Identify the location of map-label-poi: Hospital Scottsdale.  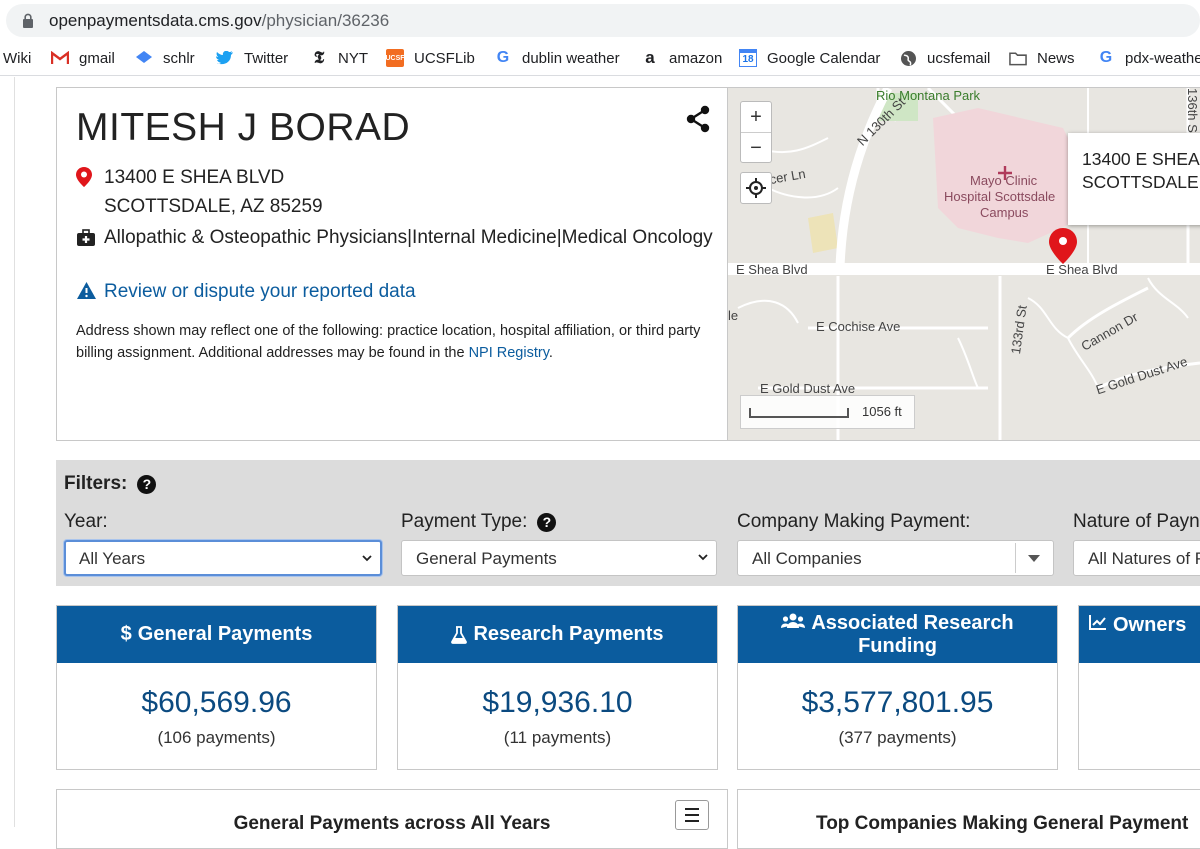
(1000, 196).